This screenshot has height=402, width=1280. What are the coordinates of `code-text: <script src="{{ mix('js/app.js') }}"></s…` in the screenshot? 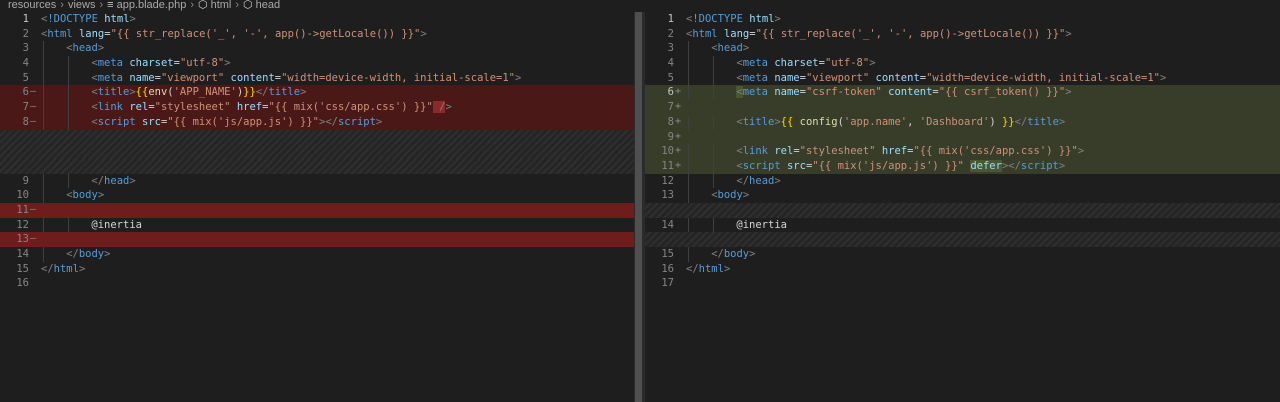 It's located at (337, 122).